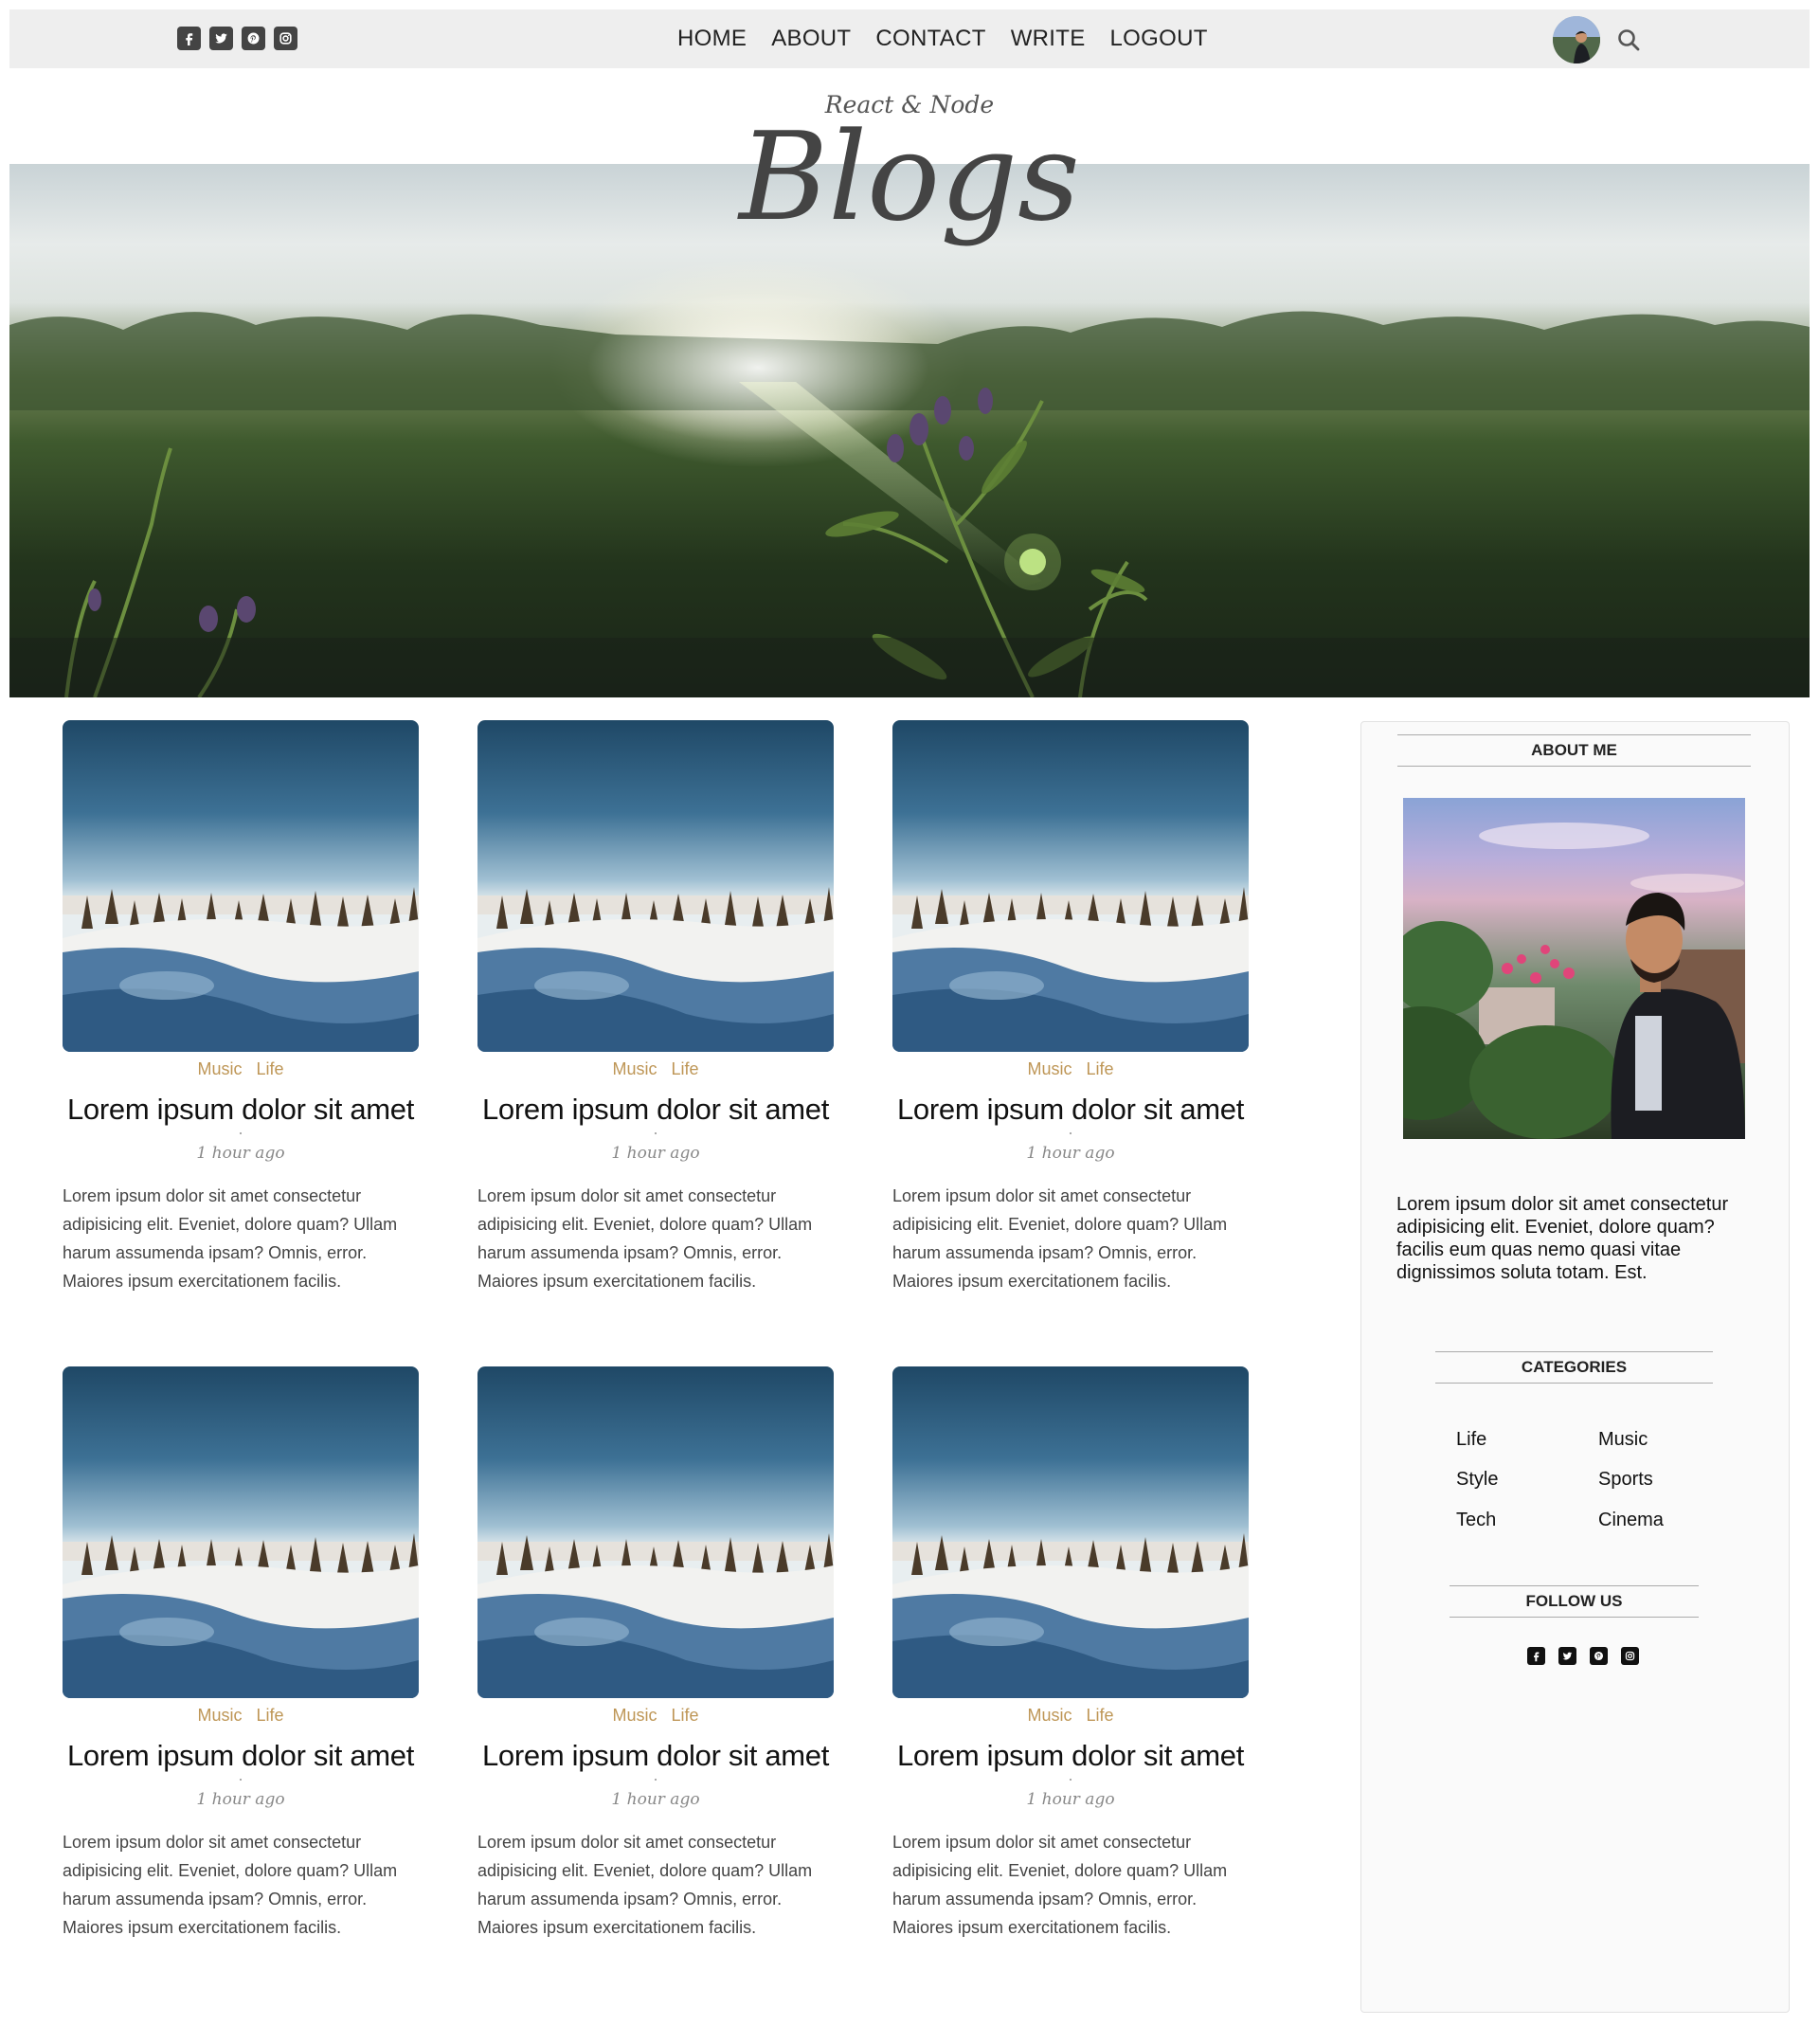  Describe the element at coordinates (1471, 1440) in the screenshot. I see `category-item: Life` at that location.